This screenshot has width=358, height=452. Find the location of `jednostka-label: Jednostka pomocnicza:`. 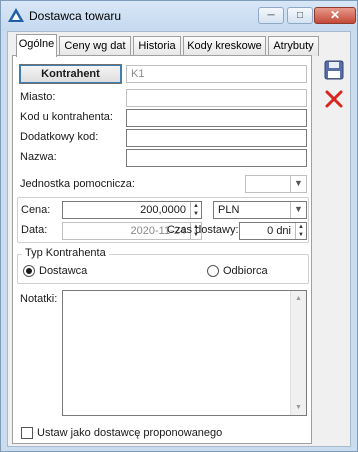

jednostka-label: Jednostka pomocnicza: is located at coordinates (77, 184).